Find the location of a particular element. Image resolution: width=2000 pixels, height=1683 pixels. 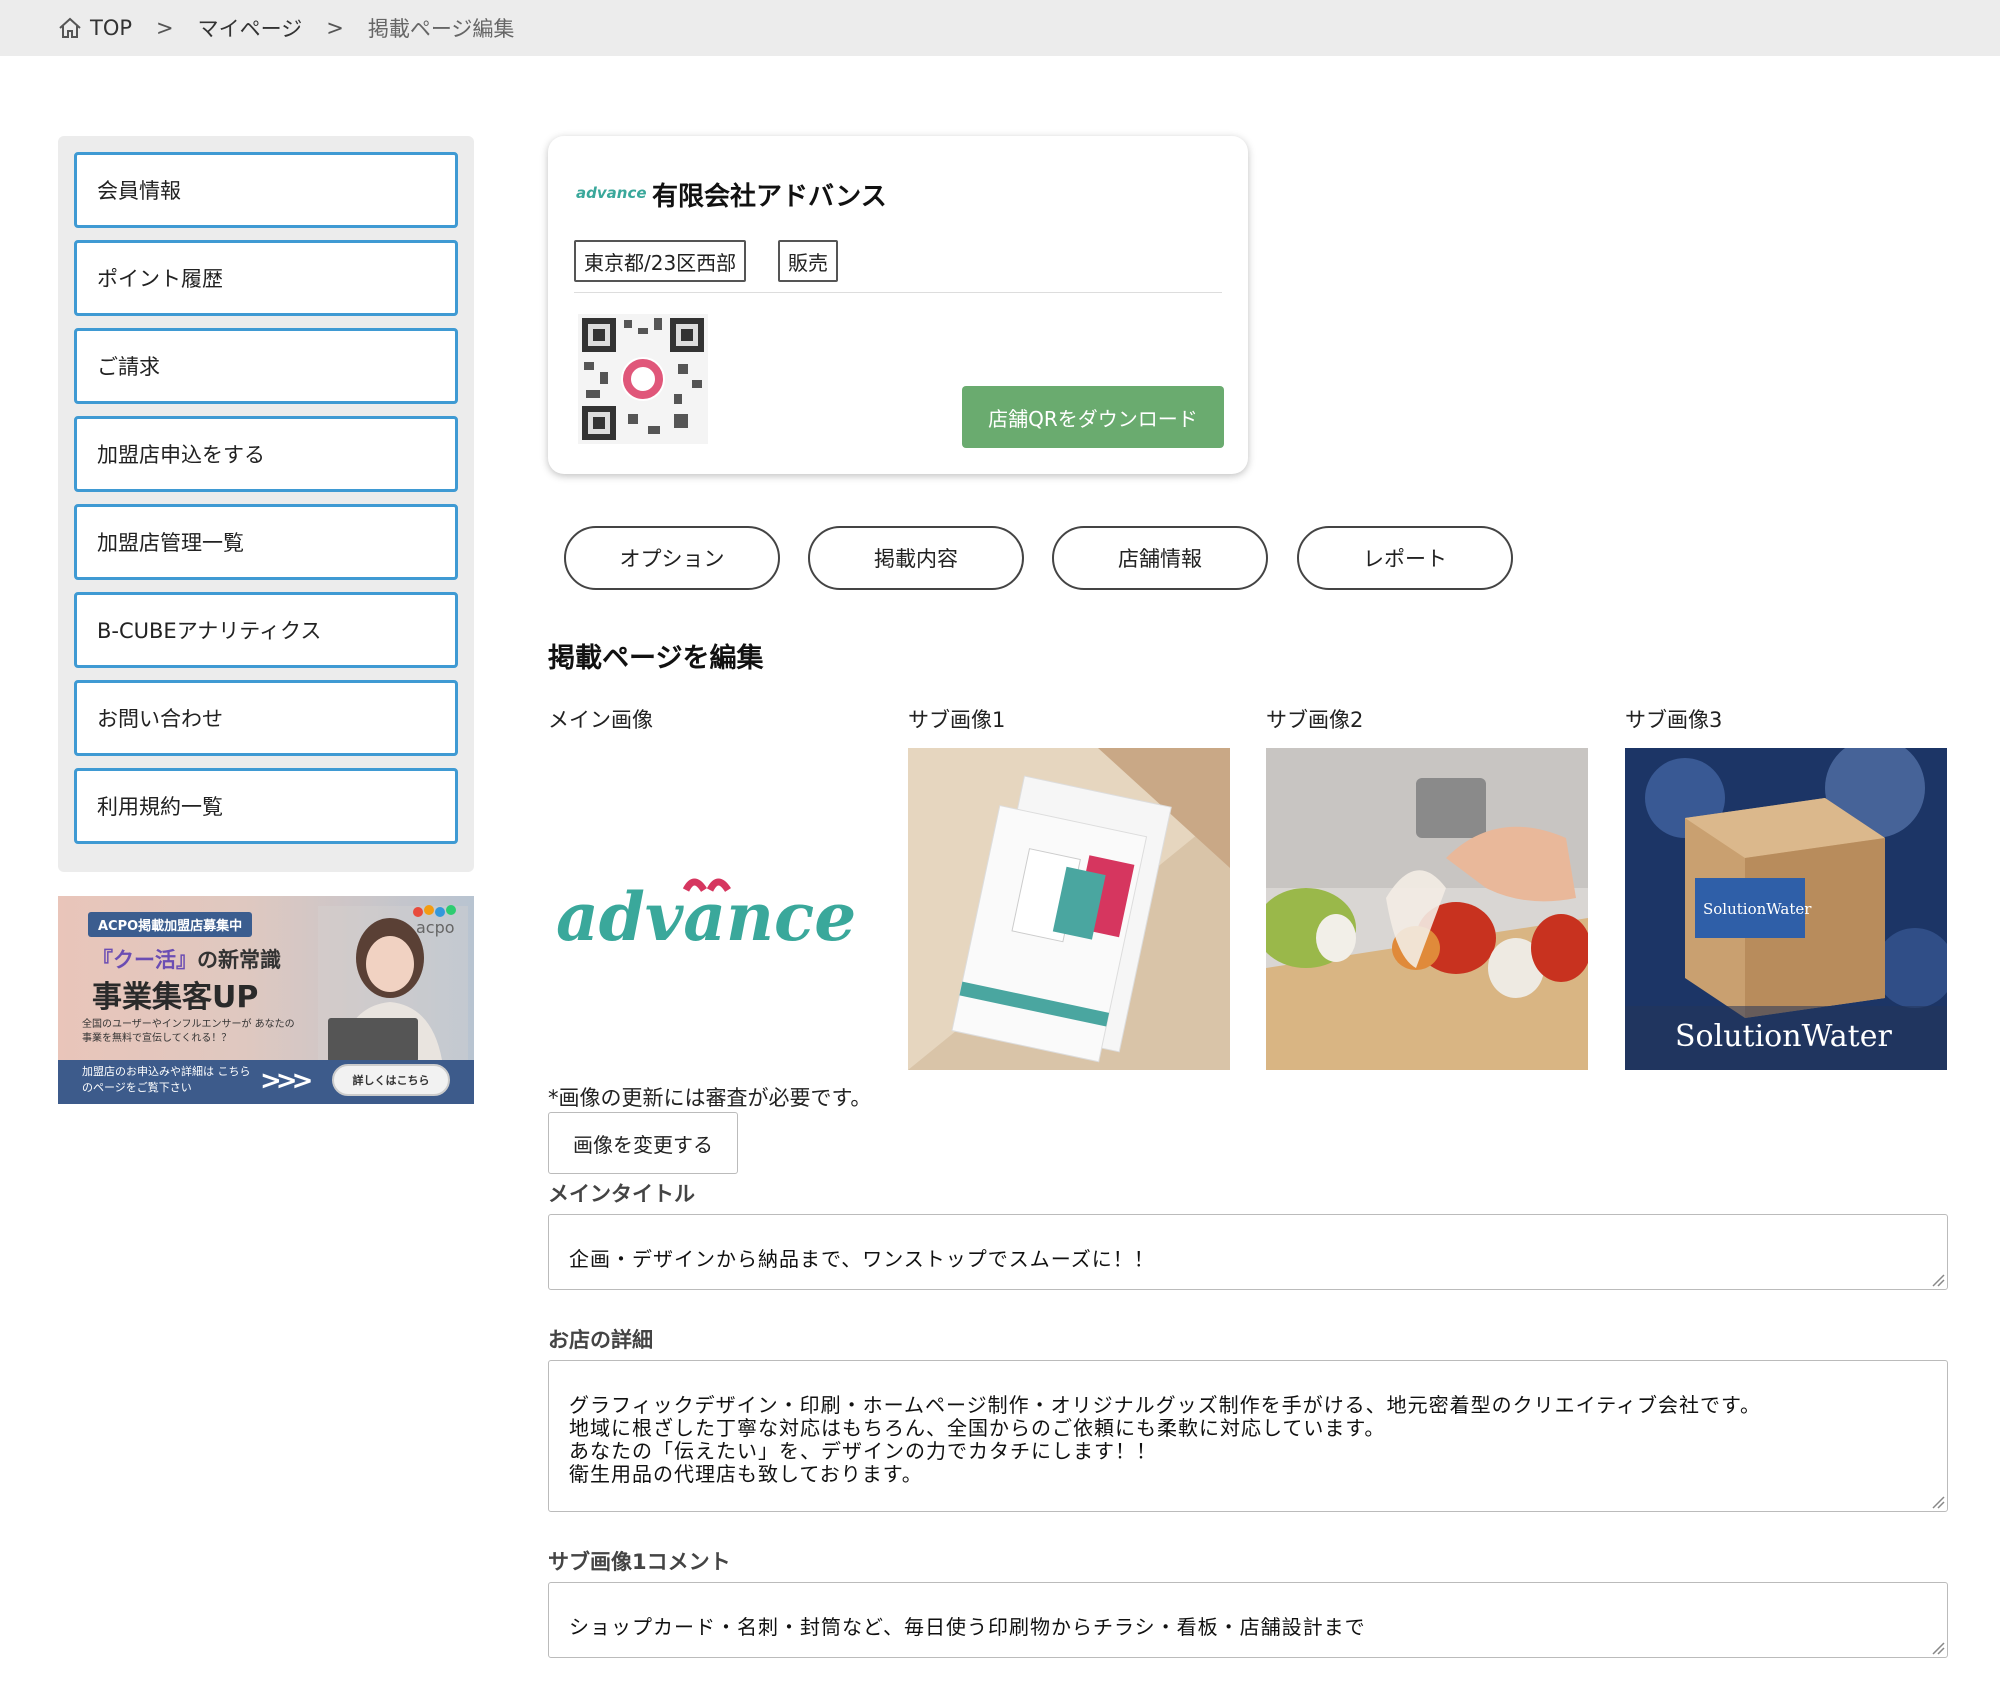

breadcrumb-mypage-link: マイページ is located at coordinates (250, 28).